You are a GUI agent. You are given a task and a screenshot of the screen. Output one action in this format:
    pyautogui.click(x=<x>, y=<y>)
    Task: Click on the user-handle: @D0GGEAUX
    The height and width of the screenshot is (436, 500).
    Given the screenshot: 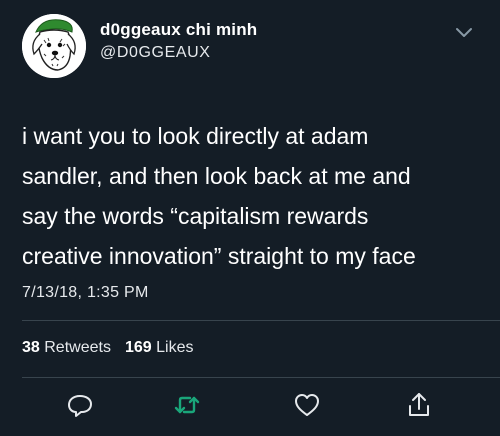 What is the action you would take?
    pyautogui.click(x=155, y=53)
    